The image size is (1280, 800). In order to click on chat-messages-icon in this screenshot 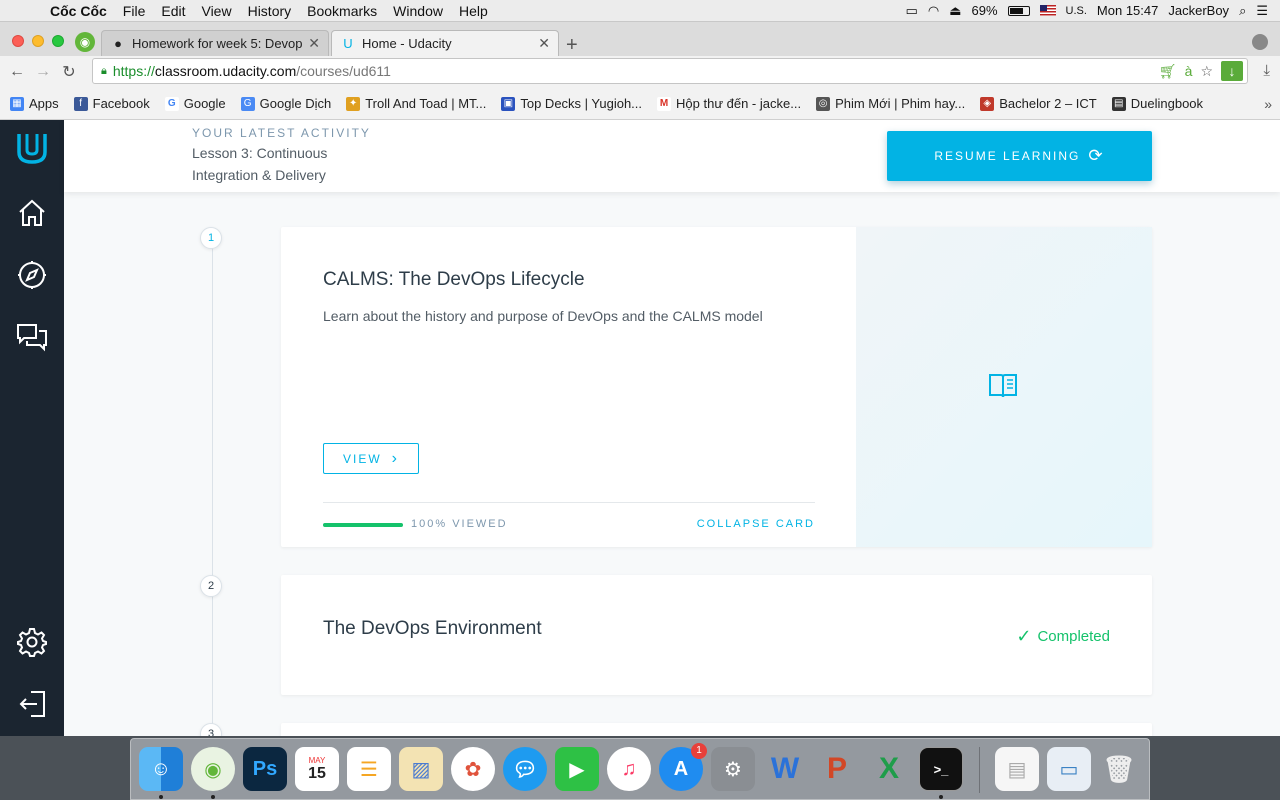, I will do `click(32, 337)`.